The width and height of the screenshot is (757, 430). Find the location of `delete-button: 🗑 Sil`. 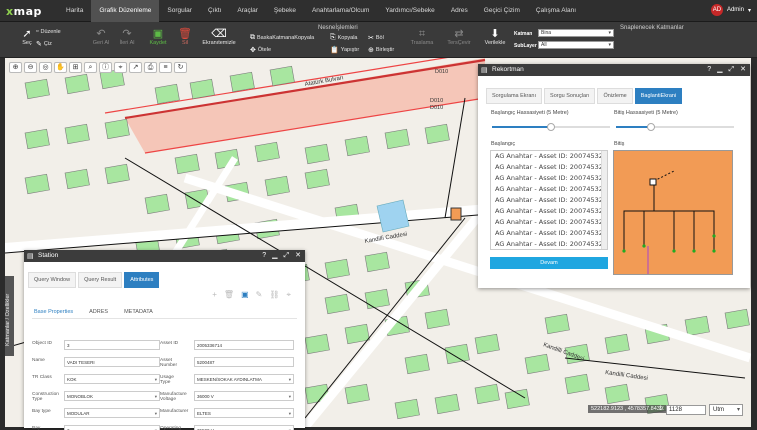

delete-button: 🗑 Sil is located at coordinates (185, 37).